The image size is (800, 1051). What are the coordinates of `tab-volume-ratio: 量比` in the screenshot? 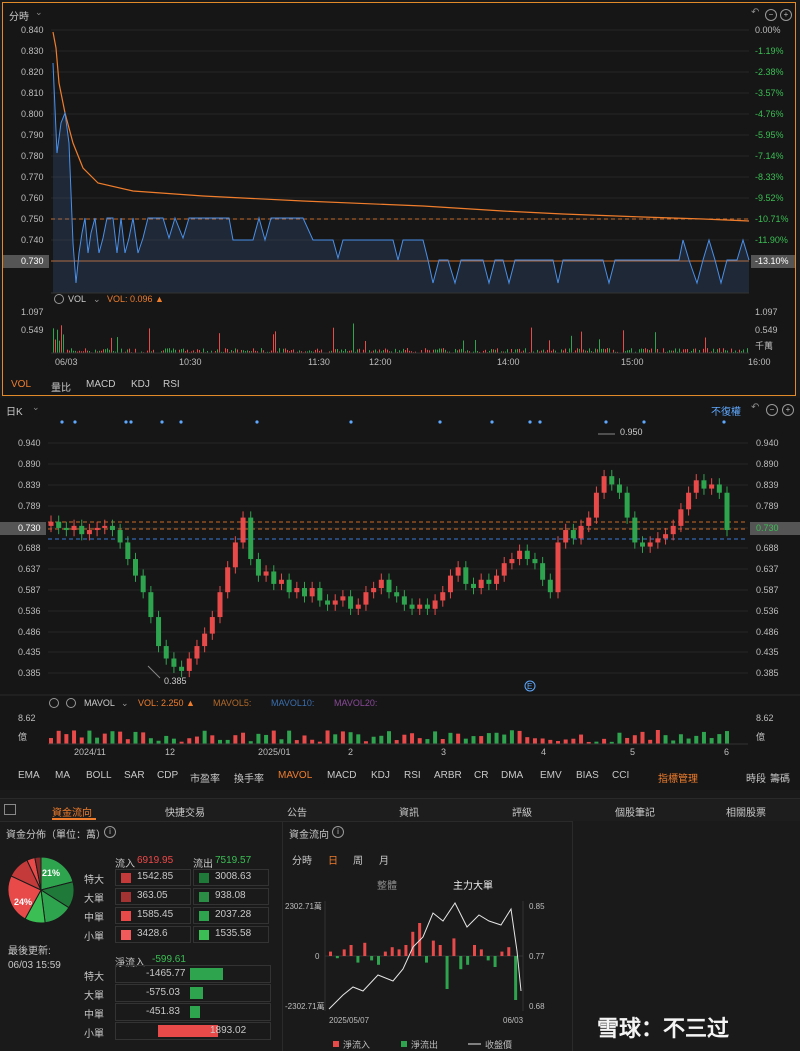 It's located at (61, 386).